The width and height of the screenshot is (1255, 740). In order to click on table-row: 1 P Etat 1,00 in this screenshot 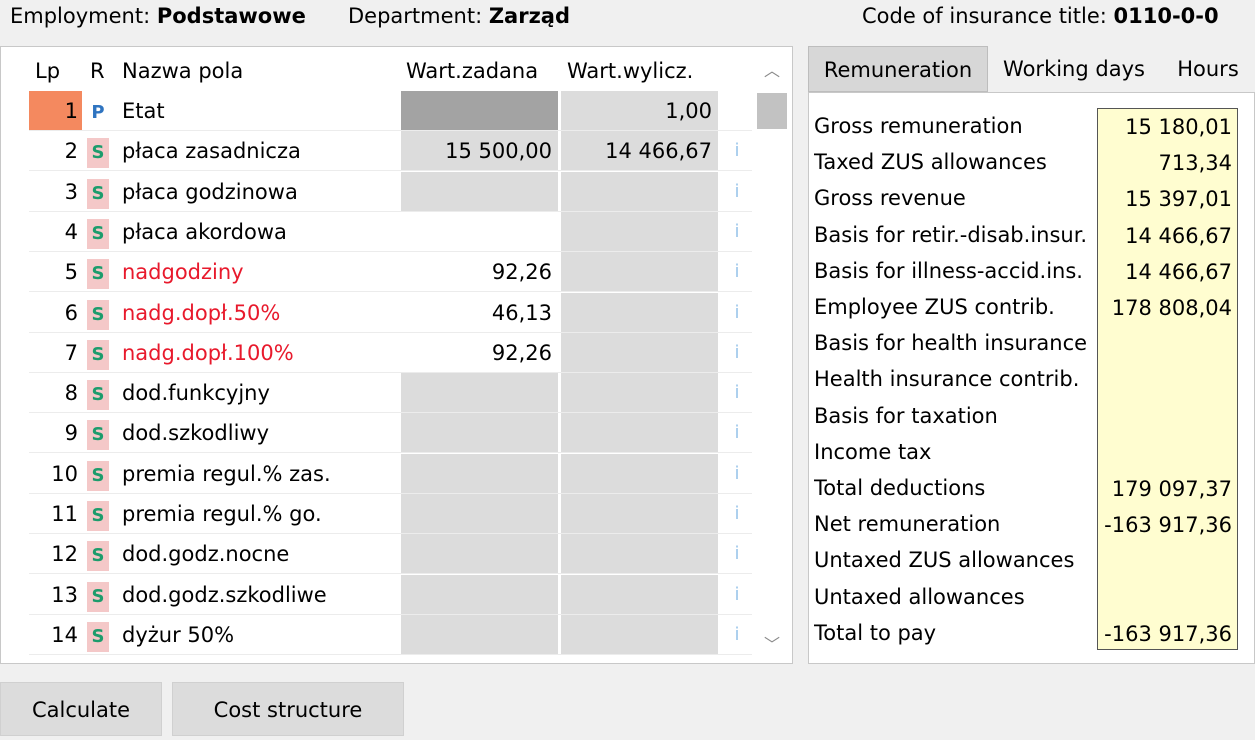, I will do `click(396, 111)`.